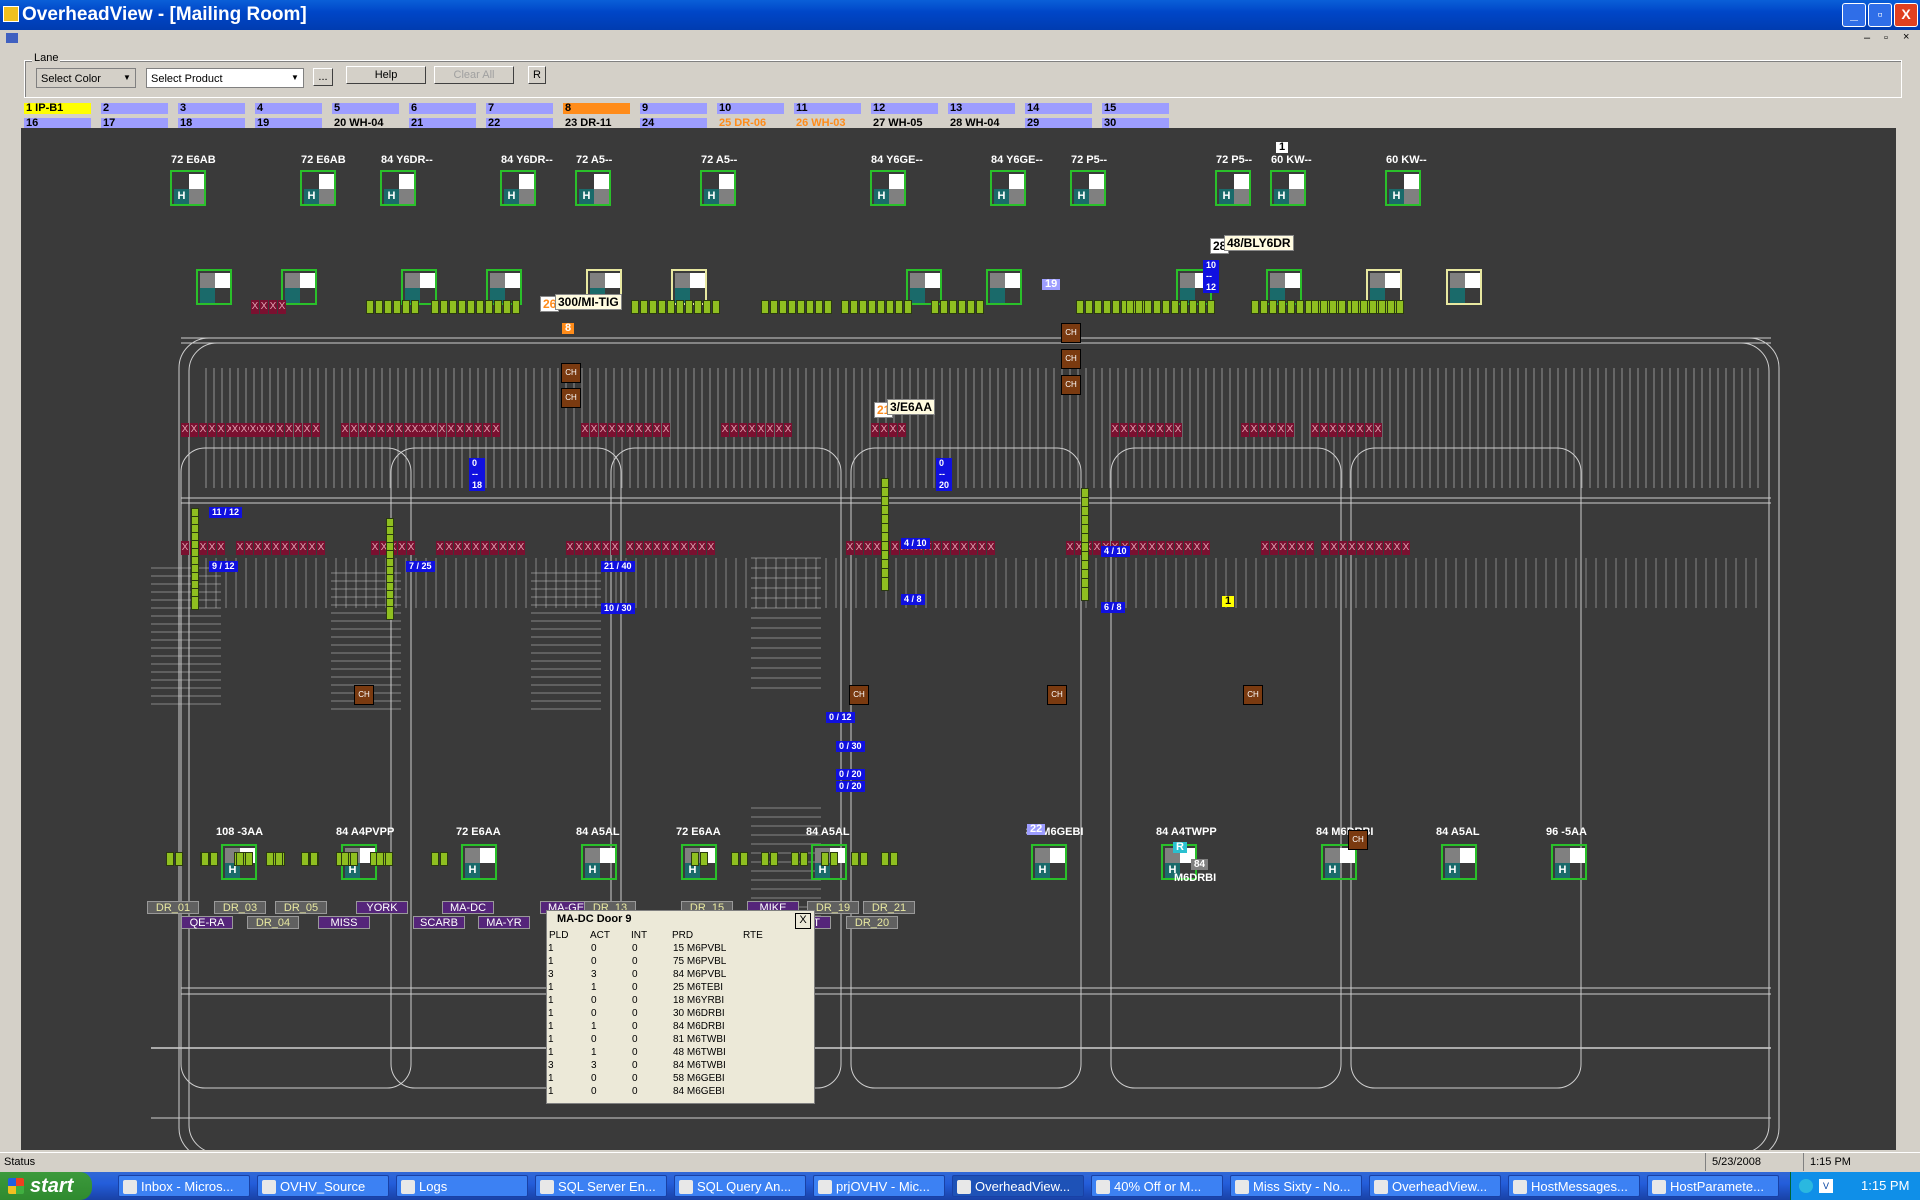 This screenshot has height=1200, width=1920. I want to click on child-close-icon: ×, so click(1906, 37).